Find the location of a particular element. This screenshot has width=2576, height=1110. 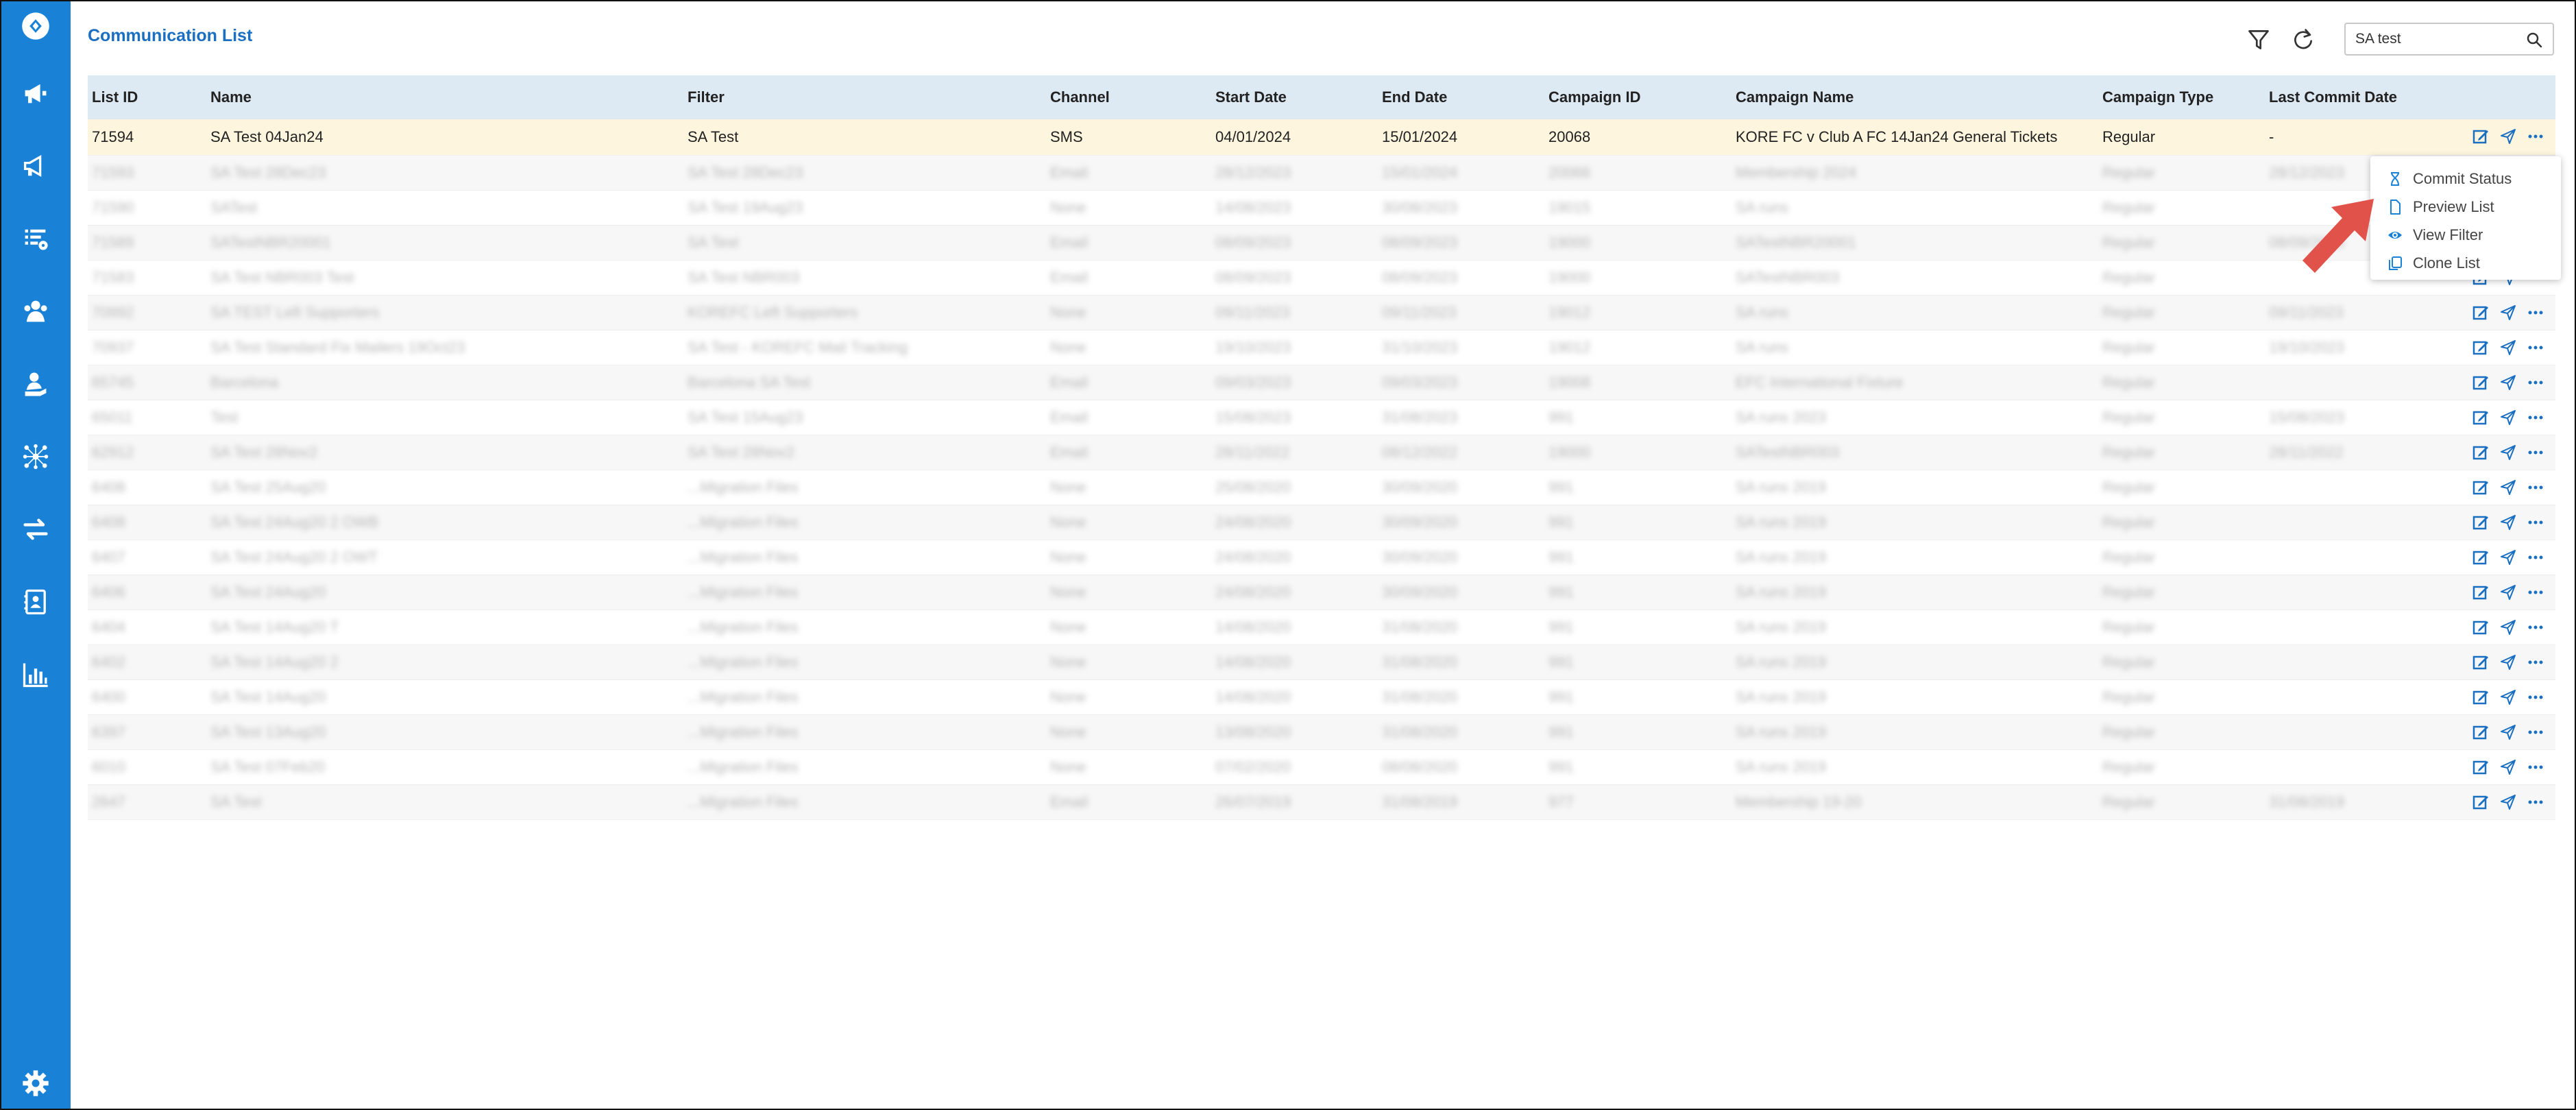

menu-item-commit-status: Commit Status is located at coordinates (2449, 179).